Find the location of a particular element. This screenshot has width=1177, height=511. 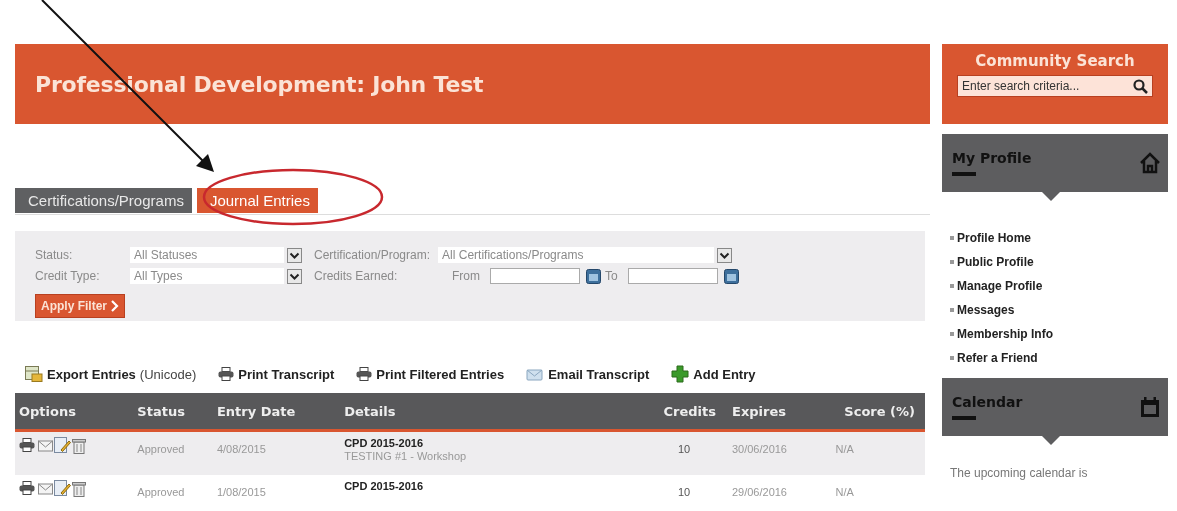

action-link: Add Entry is located at coordinates (713, 374).